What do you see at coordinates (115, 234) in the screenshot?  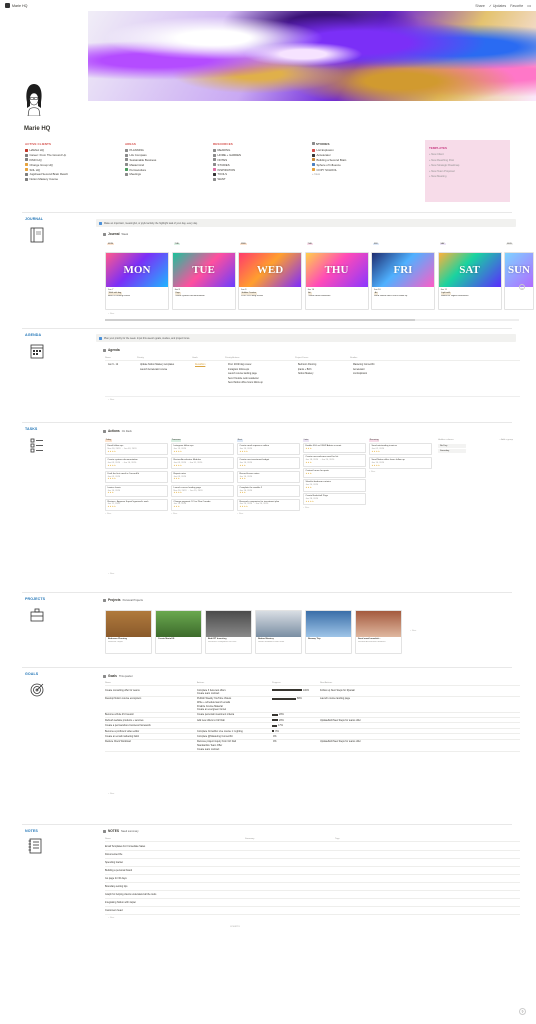 I see `journal-db-title: Journal Week` at bounding box center [115, 234].